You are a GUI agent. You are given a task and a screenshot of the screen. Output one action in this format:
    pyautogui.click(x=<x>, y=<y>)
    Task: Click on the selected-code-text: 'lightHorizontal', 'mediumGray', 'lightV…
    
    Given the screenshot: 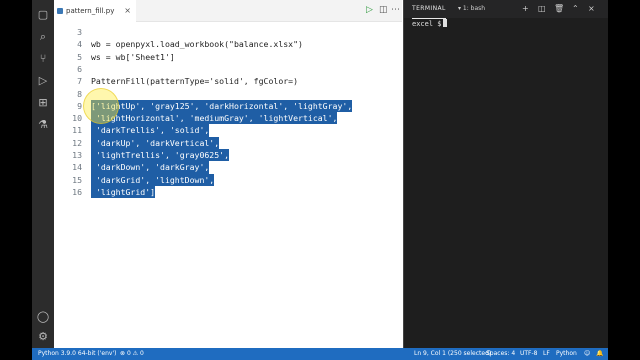 What is the action you would take?
    pyautogui.click(x=214, y=118)
    